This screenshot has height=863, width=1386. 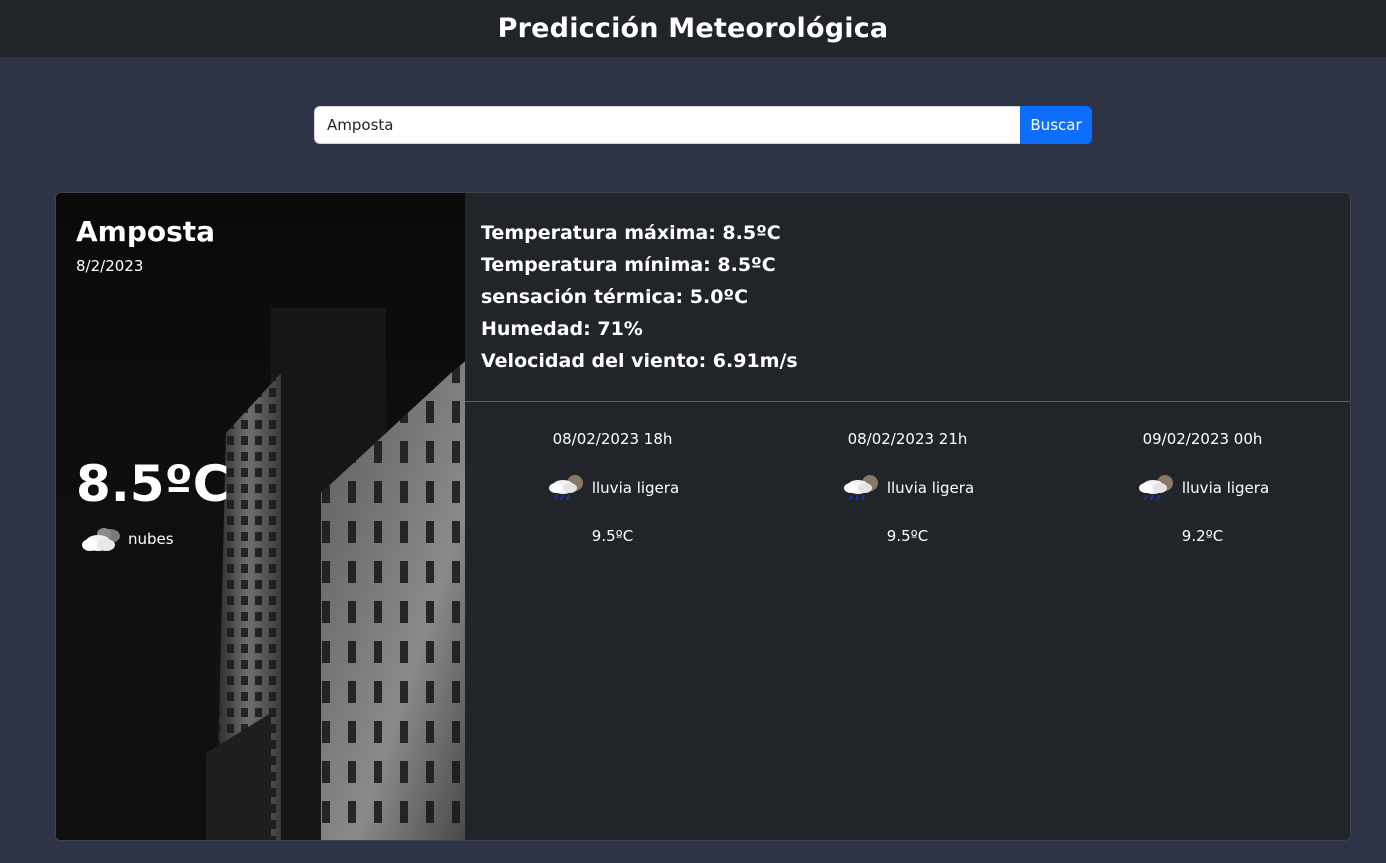 What do you see at coordinates (615, 297) in the screenshot?
I see `feels-like: sensación térmica: 5.0ºC` at bounding box center [615, 297].